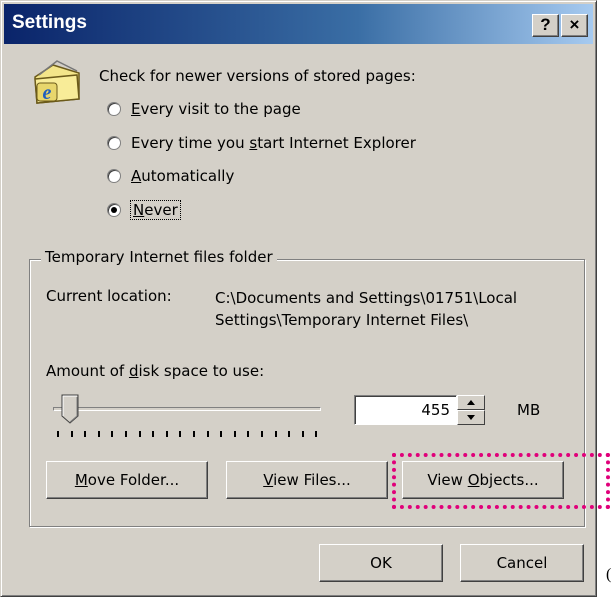 The image size is (614, 597). Describe the element at coordinates (405, 410) in the screenshot. I see `disk-space-input: 455` at that location.